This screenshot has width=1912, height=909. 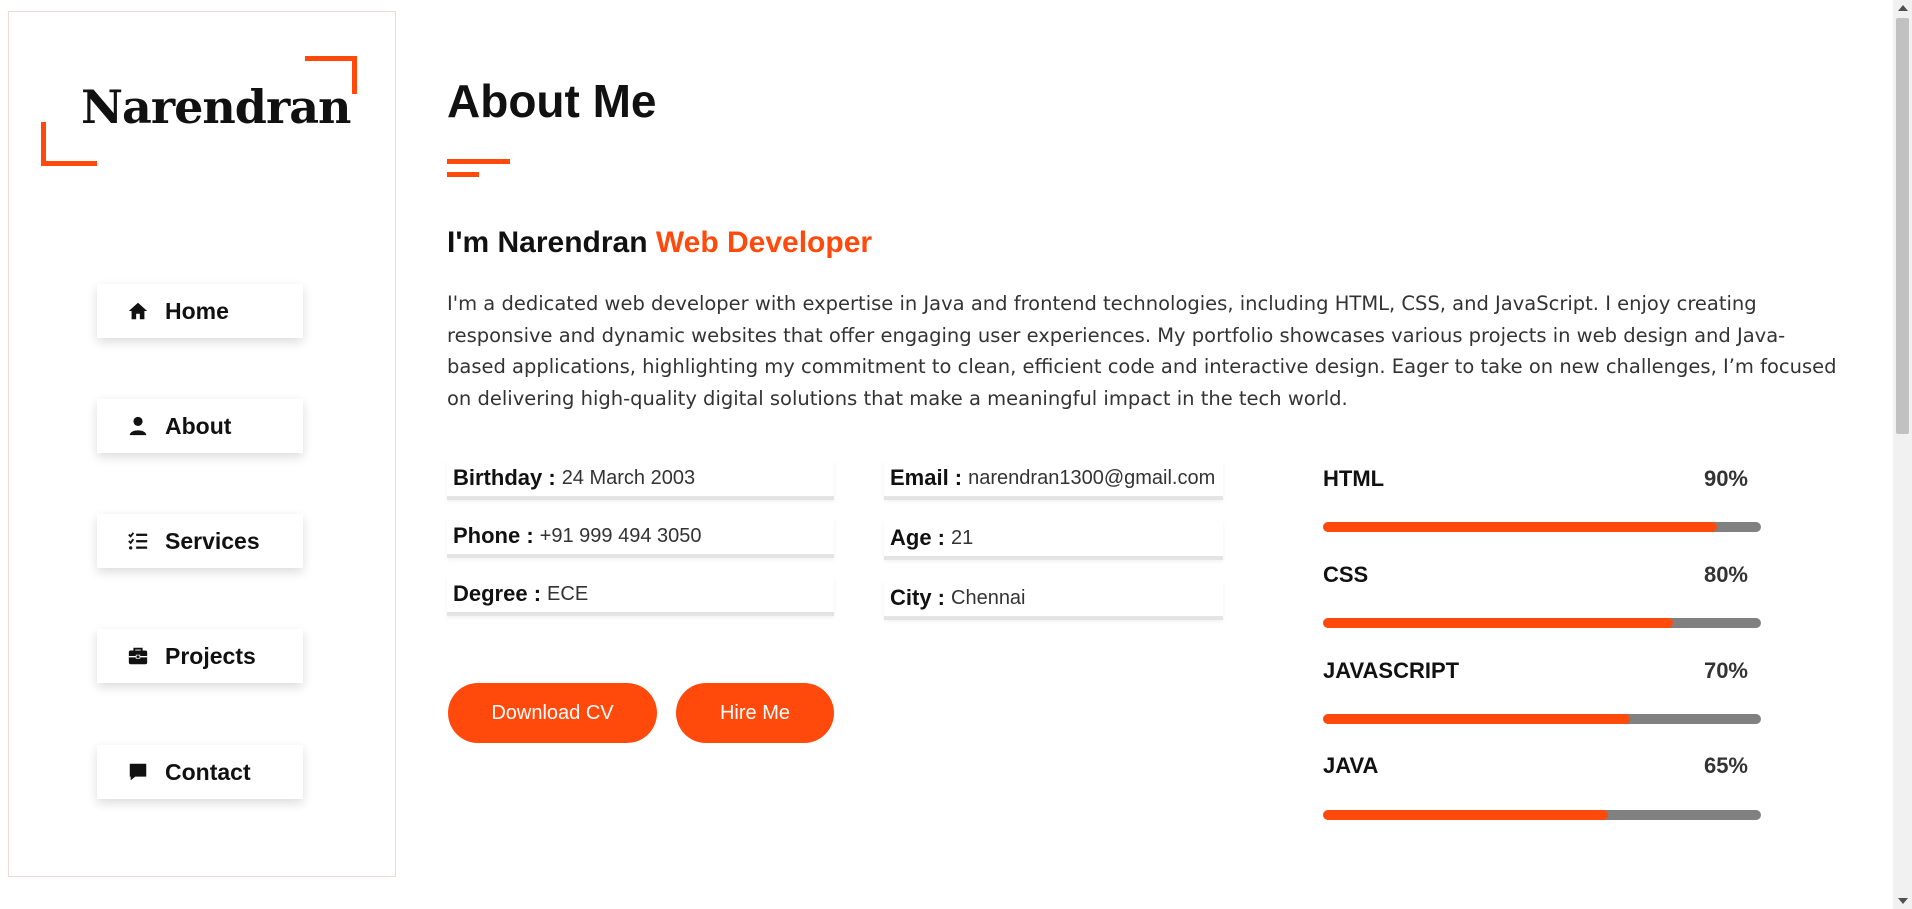 I want to click on briefcase-icon, so click(x=138, y=656).